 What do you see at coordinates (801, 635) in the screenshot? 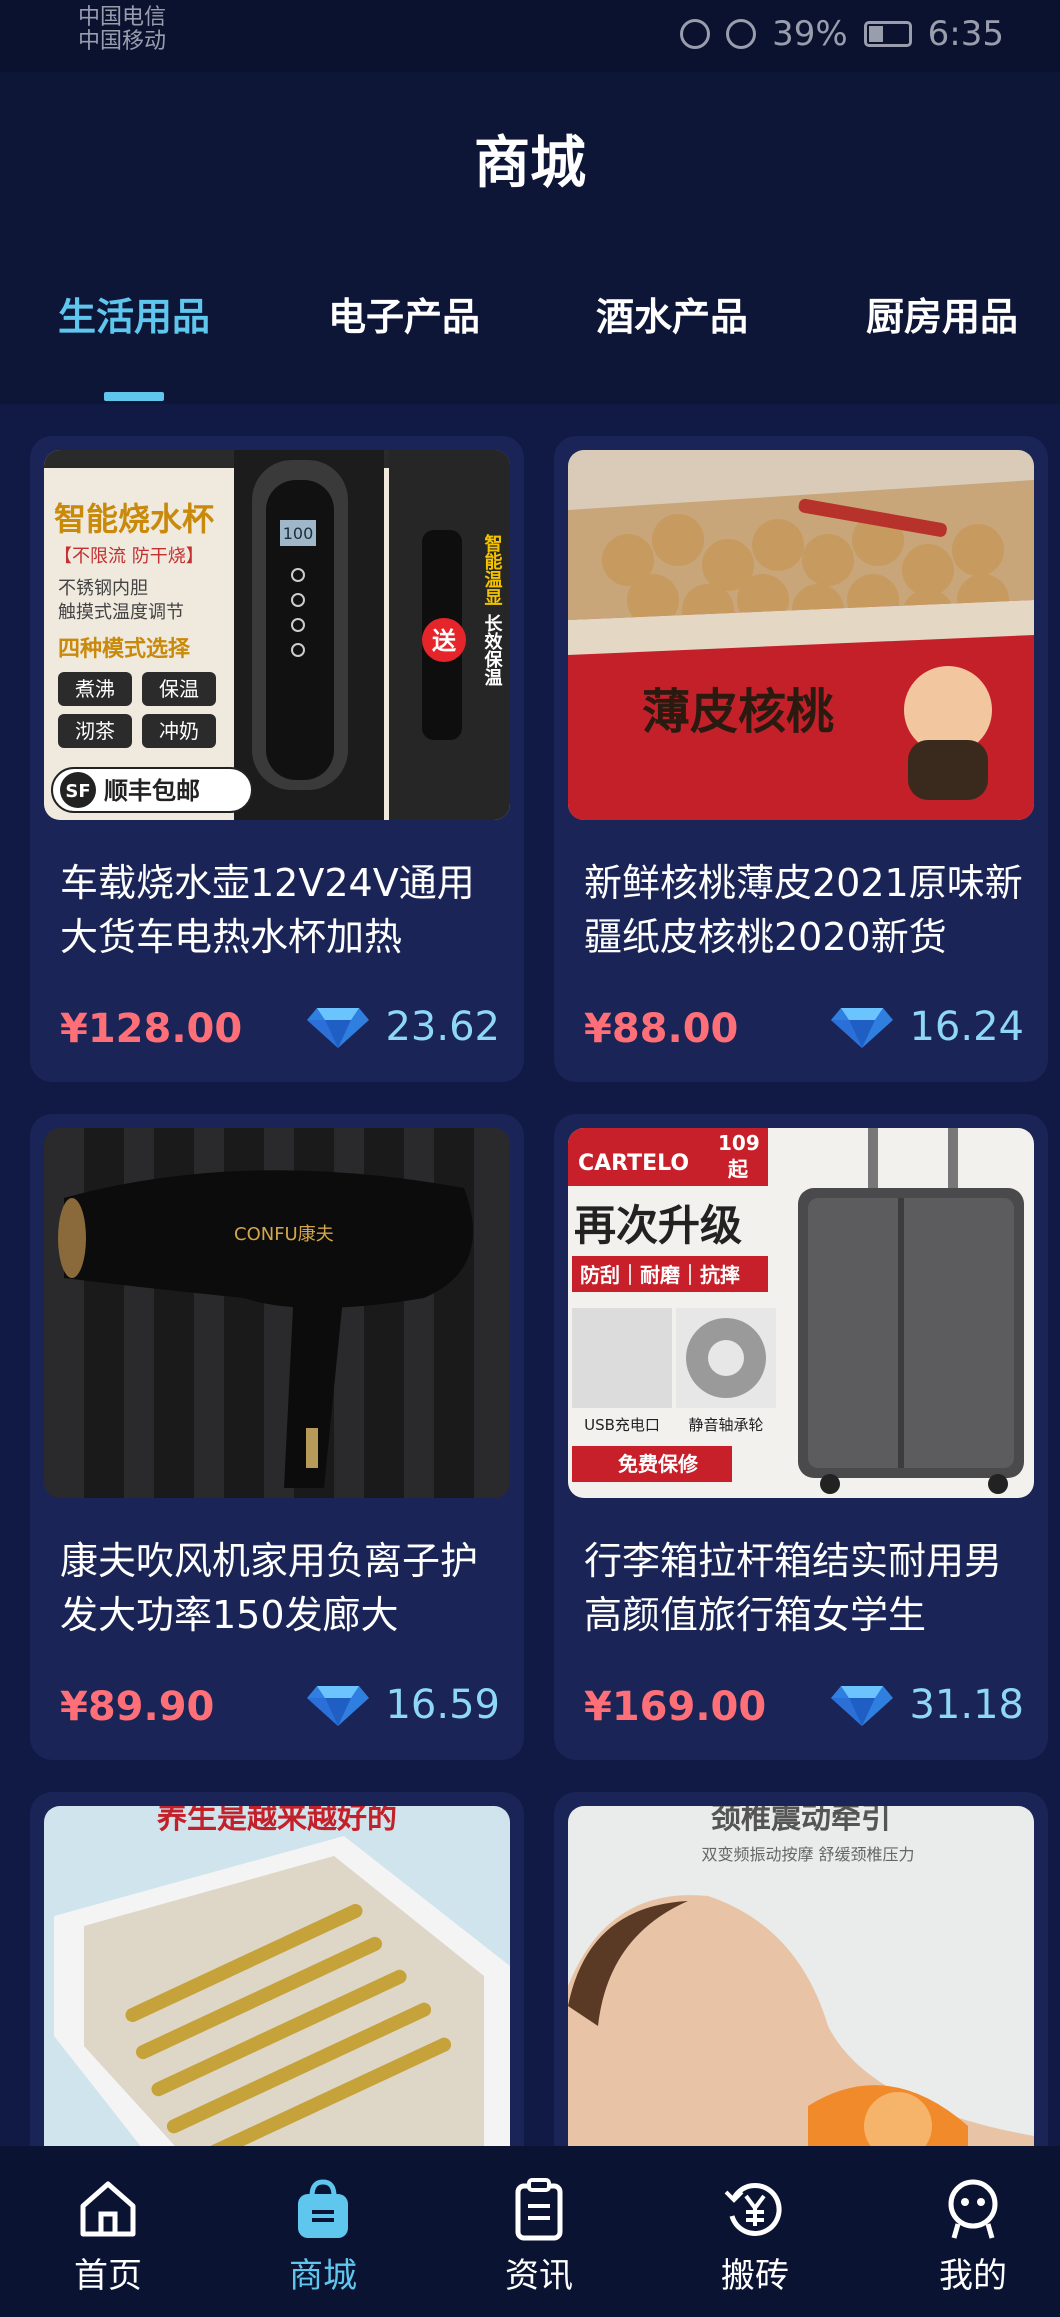
I see `product-image: 薄皮核桃` at bounding box center [801, 635].